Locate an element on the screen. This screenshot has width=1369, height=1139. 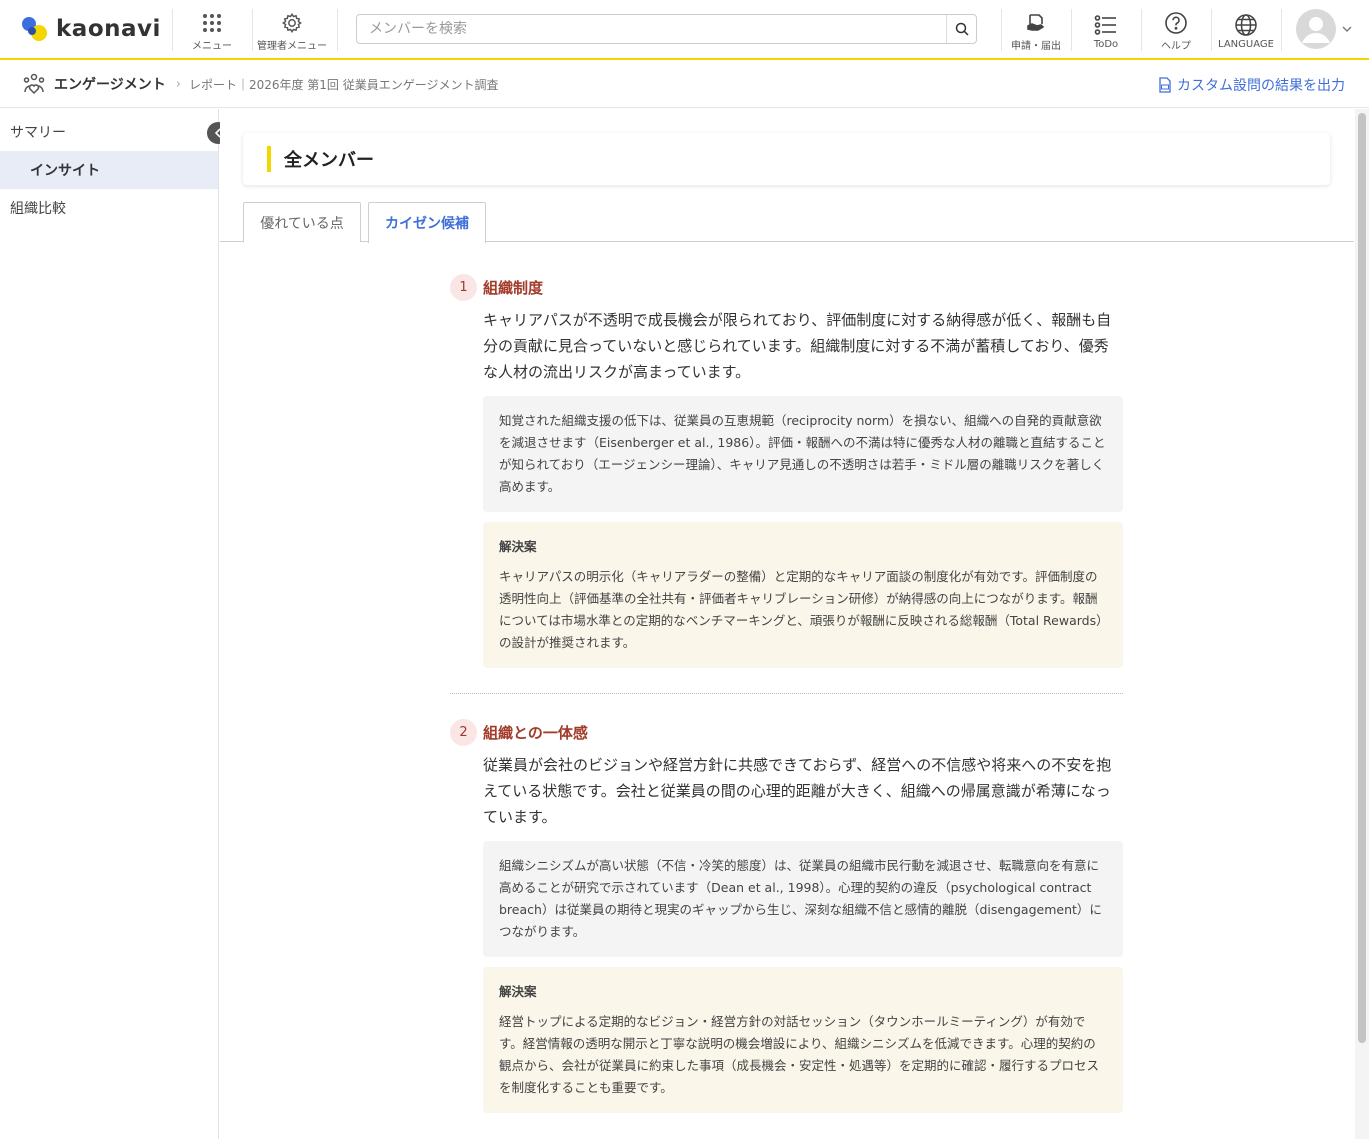
sidebar: サマリー インサイト 組織比較 is located at coordinates (109, 624).